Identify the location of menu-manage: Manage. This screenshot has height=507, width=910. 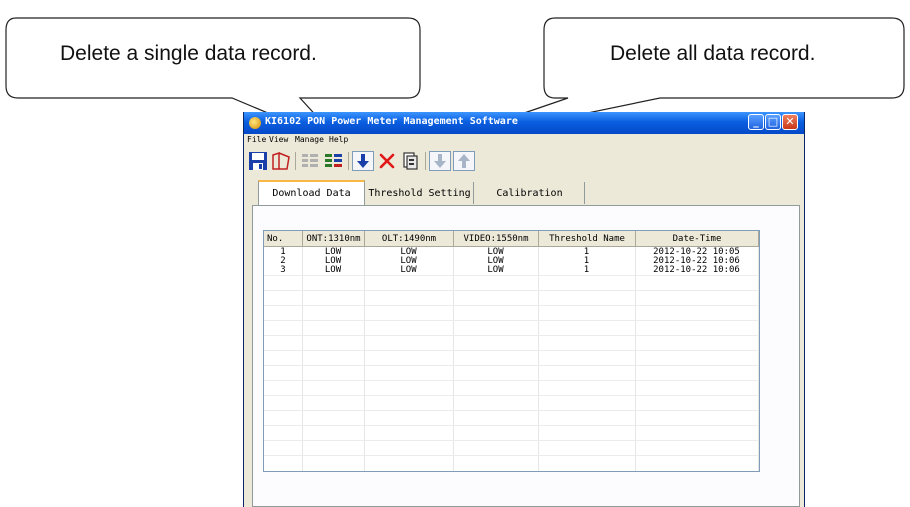
(309, 139).